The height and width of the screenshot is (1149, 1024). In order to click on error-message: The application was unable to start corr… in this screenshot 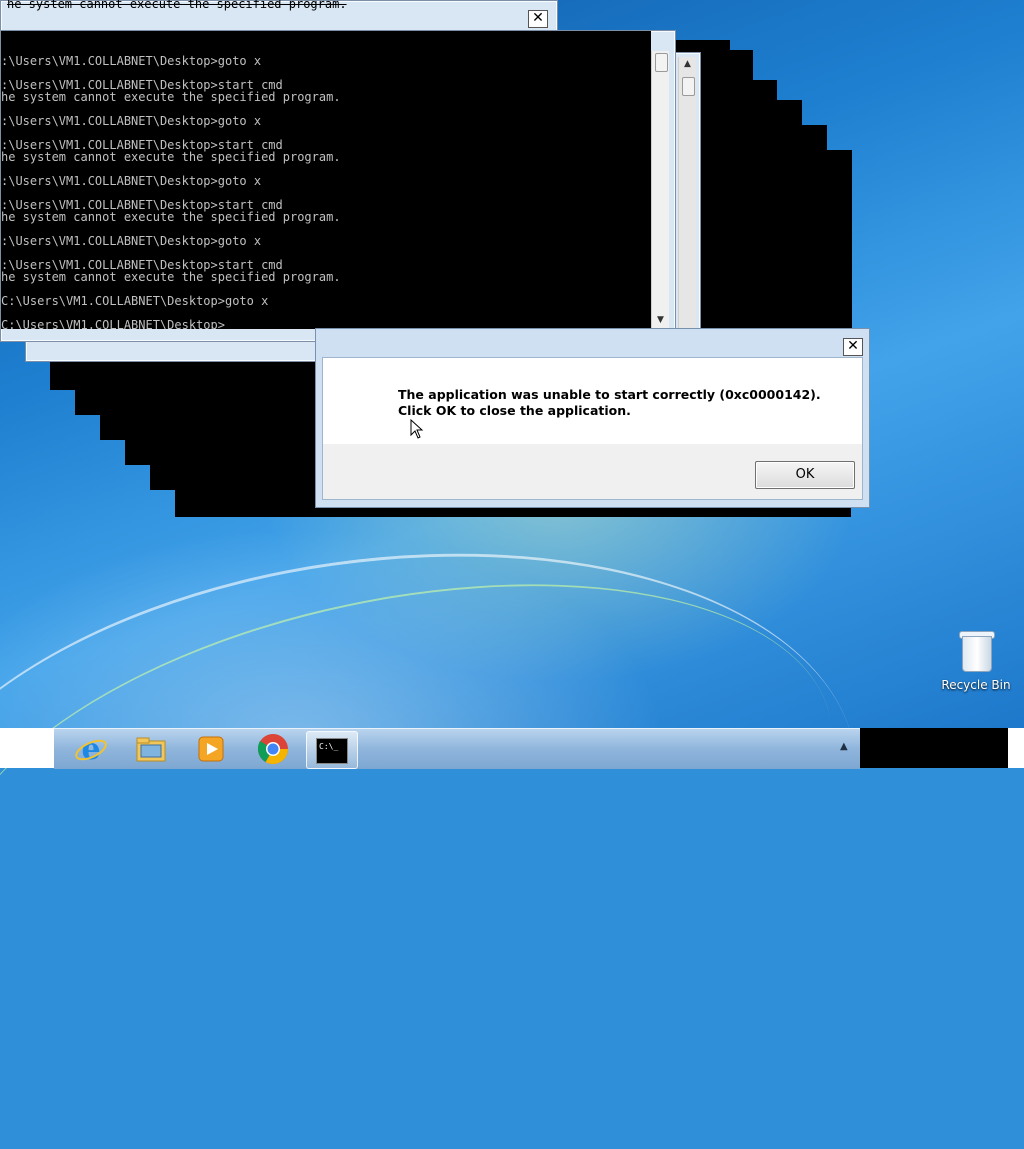, I will do `click(609, 402)`.